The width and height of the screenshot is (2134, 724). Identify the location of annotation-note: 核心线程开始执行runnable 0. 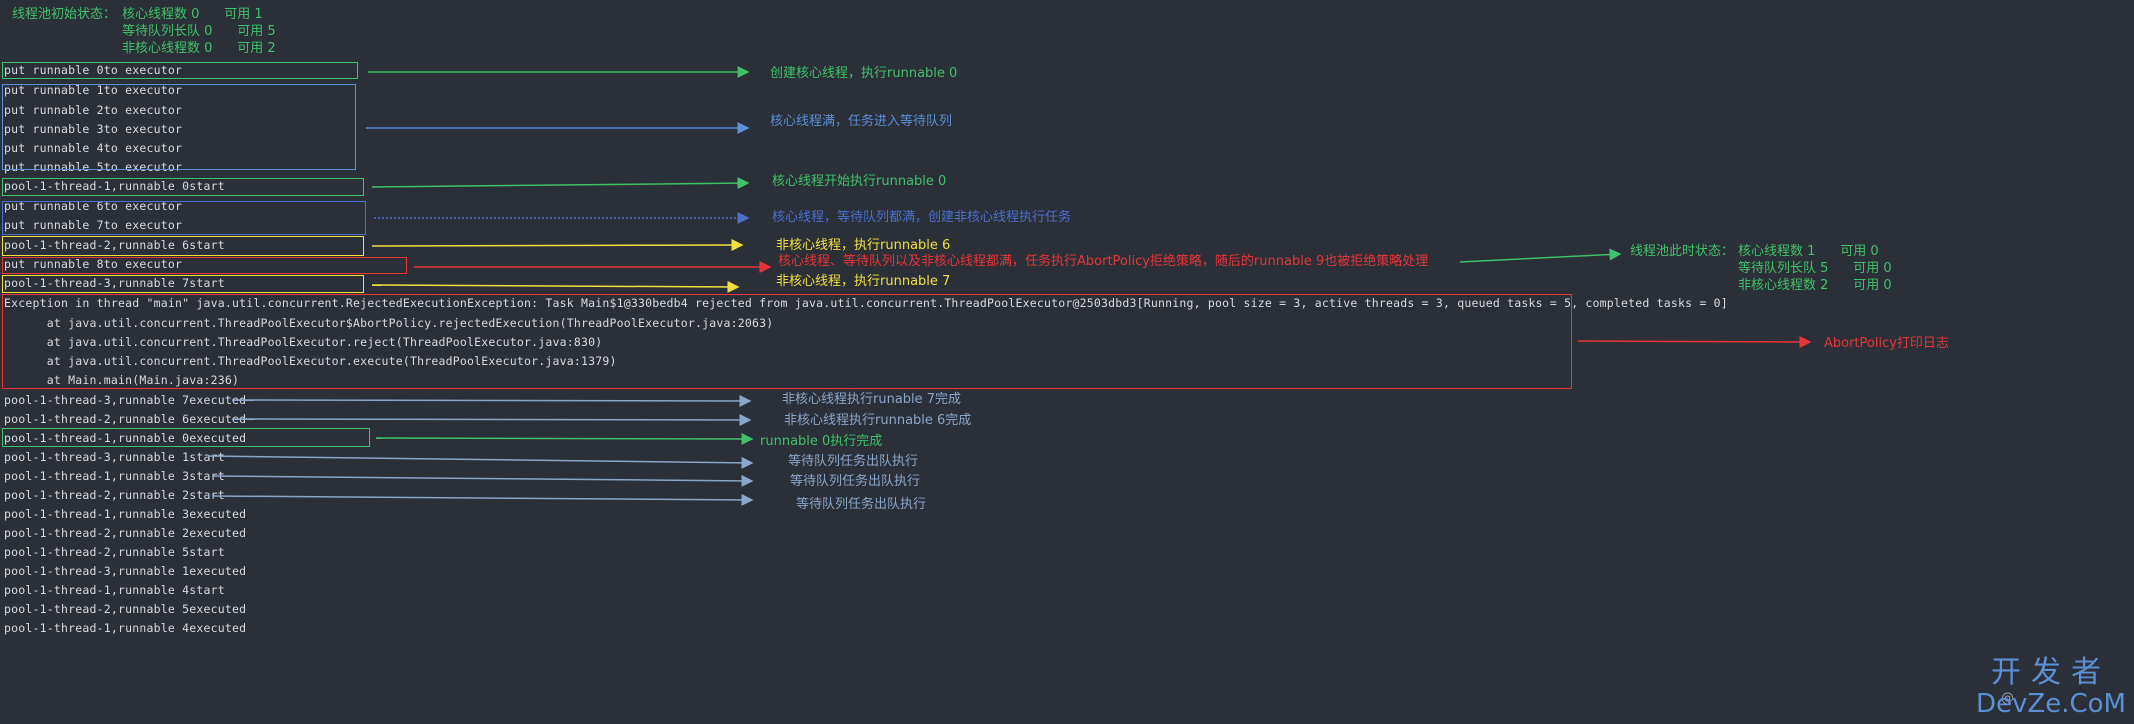
(859, 181).